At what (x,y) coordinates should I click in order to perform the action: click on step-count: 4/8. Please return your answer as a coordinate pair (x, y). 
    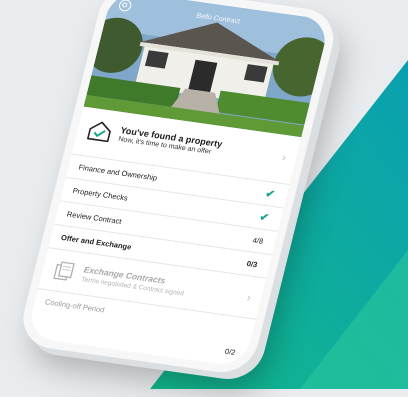
    Looking at the image, I should click on (258, 240).